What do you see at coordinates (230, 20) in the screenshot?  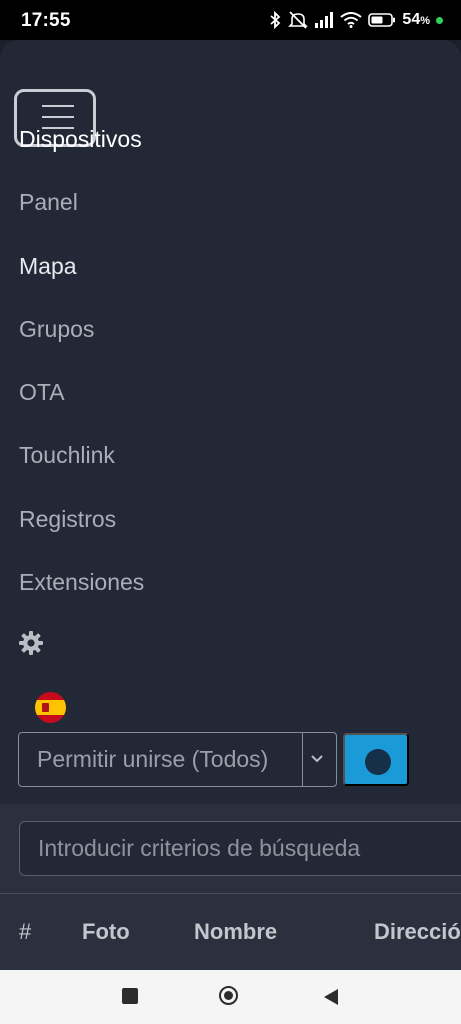 I see `status-bar: 17:55 54%` at bounding box center [230, 20].